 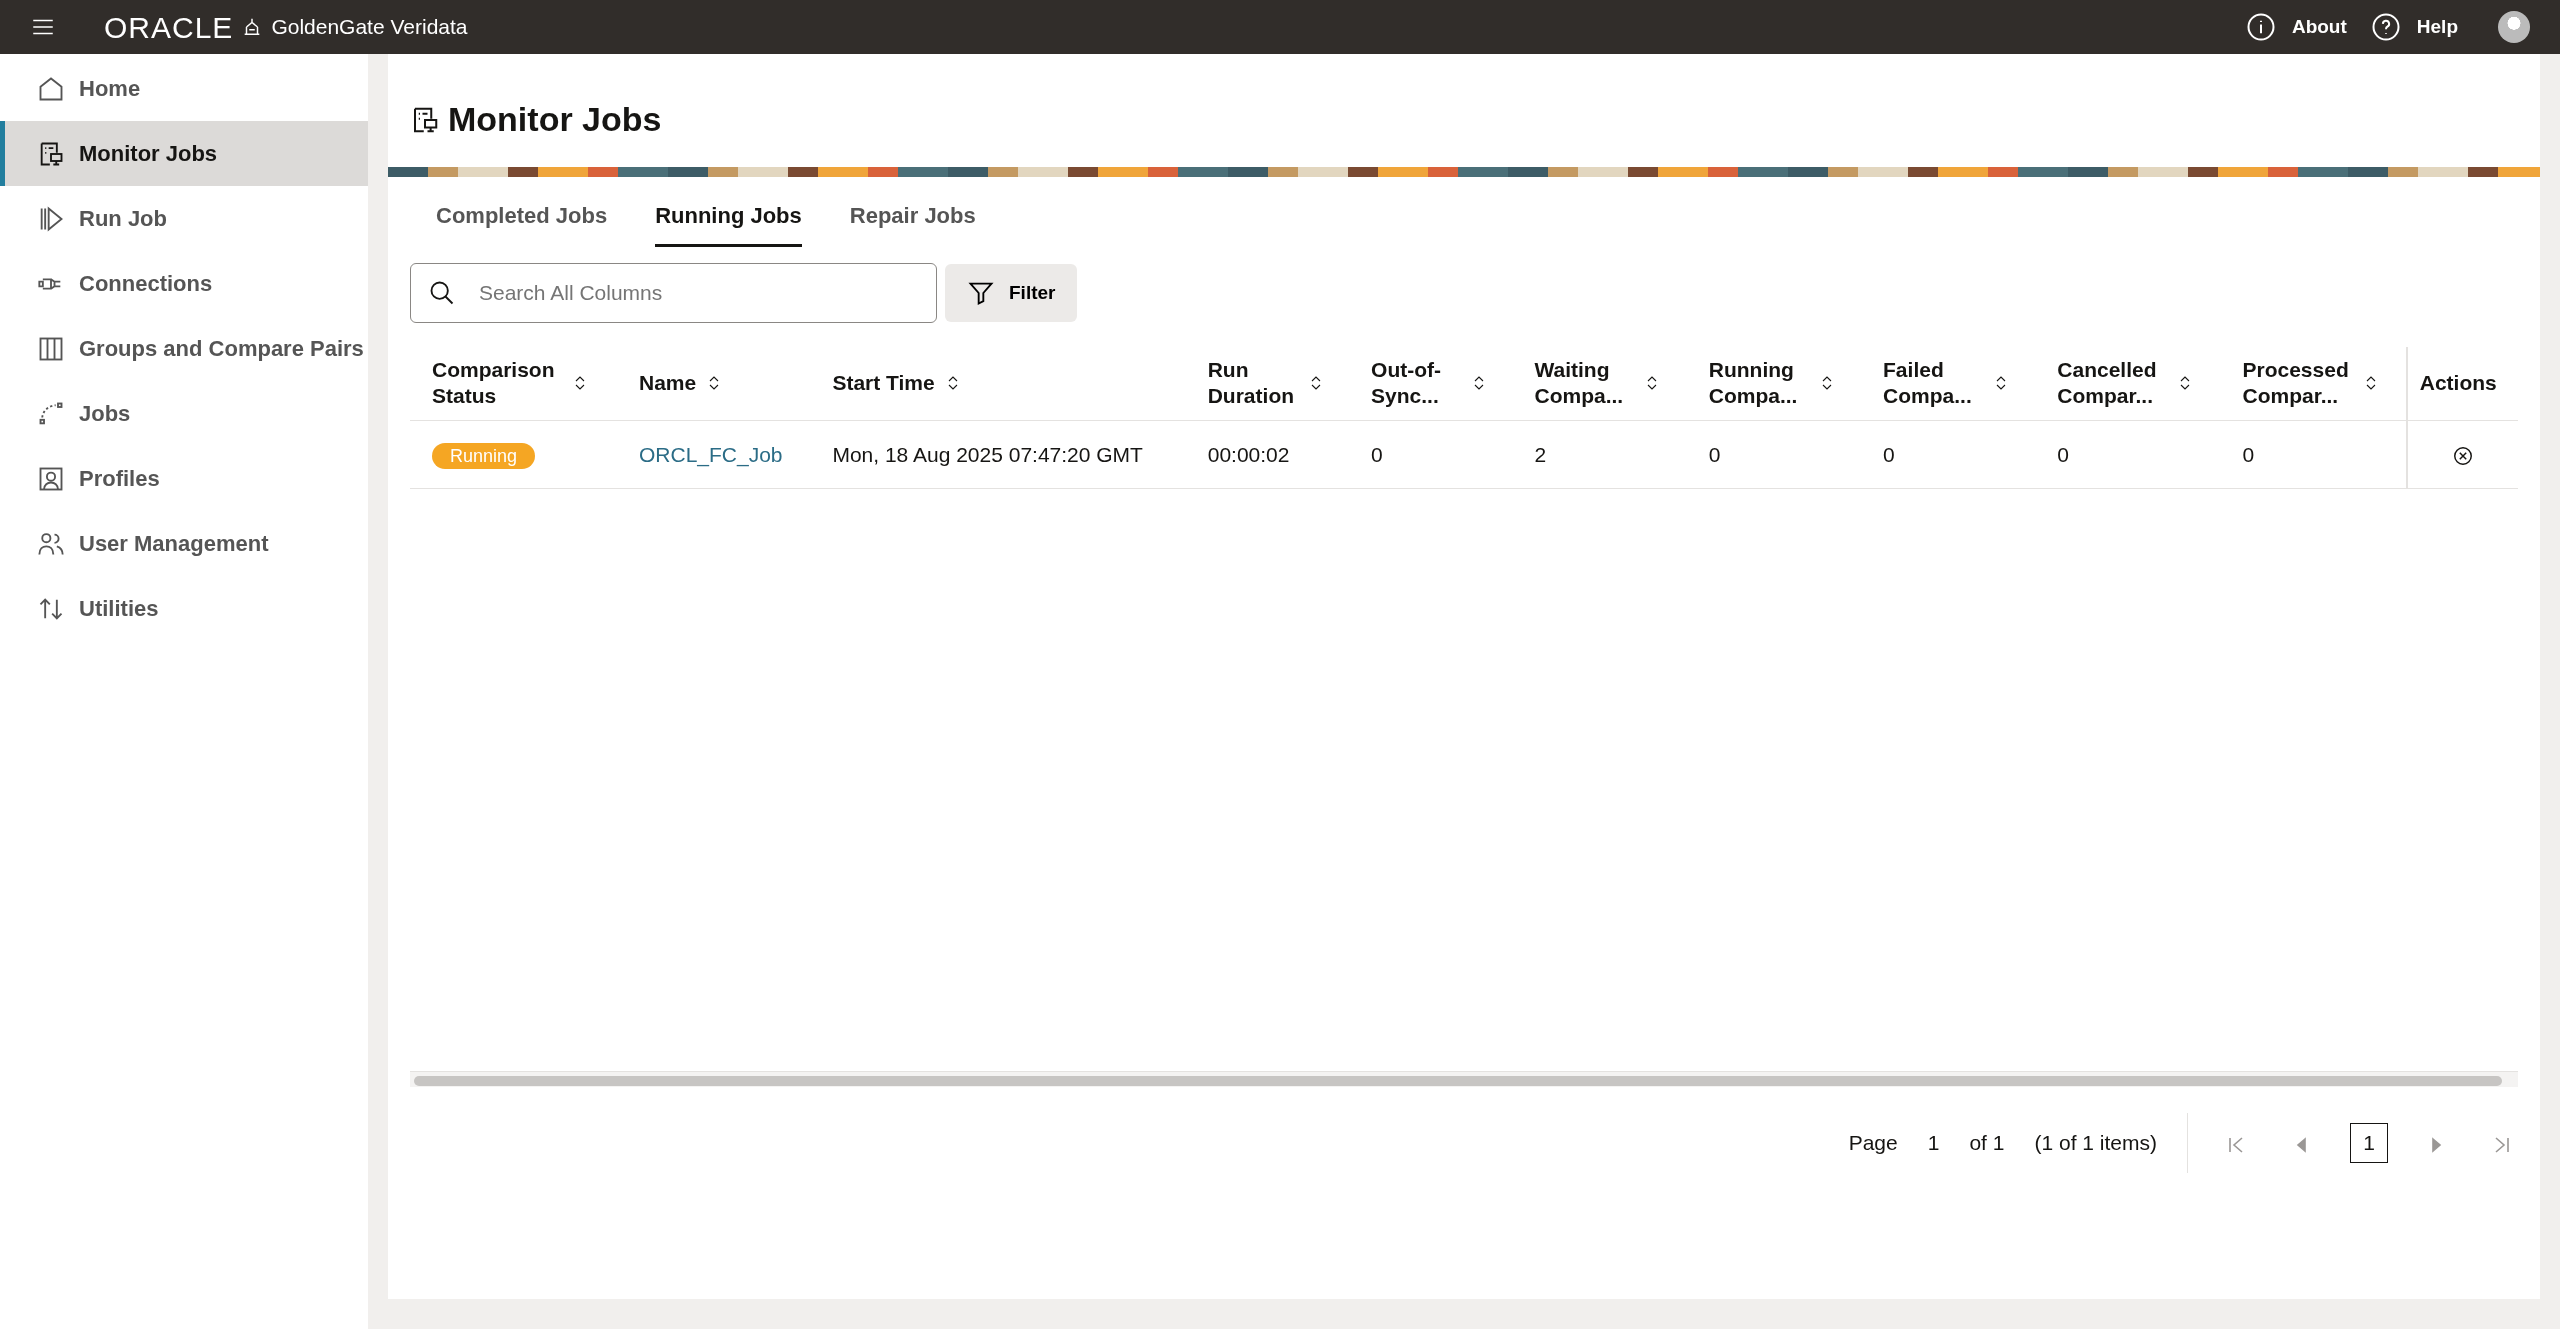 What do you see at coordinates (184, 283) in the screenshot?
I see `sidebar-item: Connections` at bounding box center [184, 283].